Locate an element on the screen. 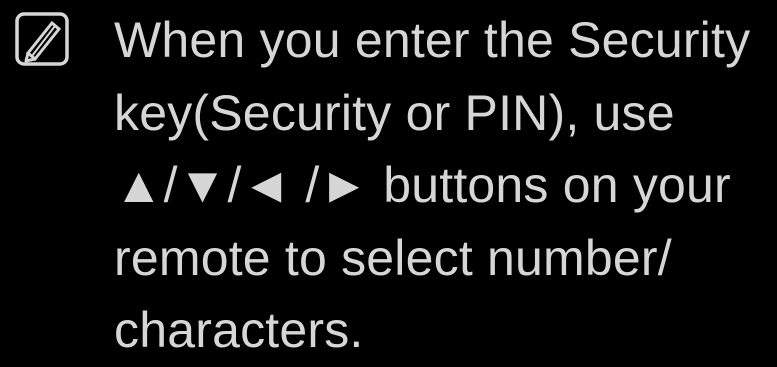 This screenshot has width=777, height=367. note-line: When you enter the Security is located at coordinates (432, 40).